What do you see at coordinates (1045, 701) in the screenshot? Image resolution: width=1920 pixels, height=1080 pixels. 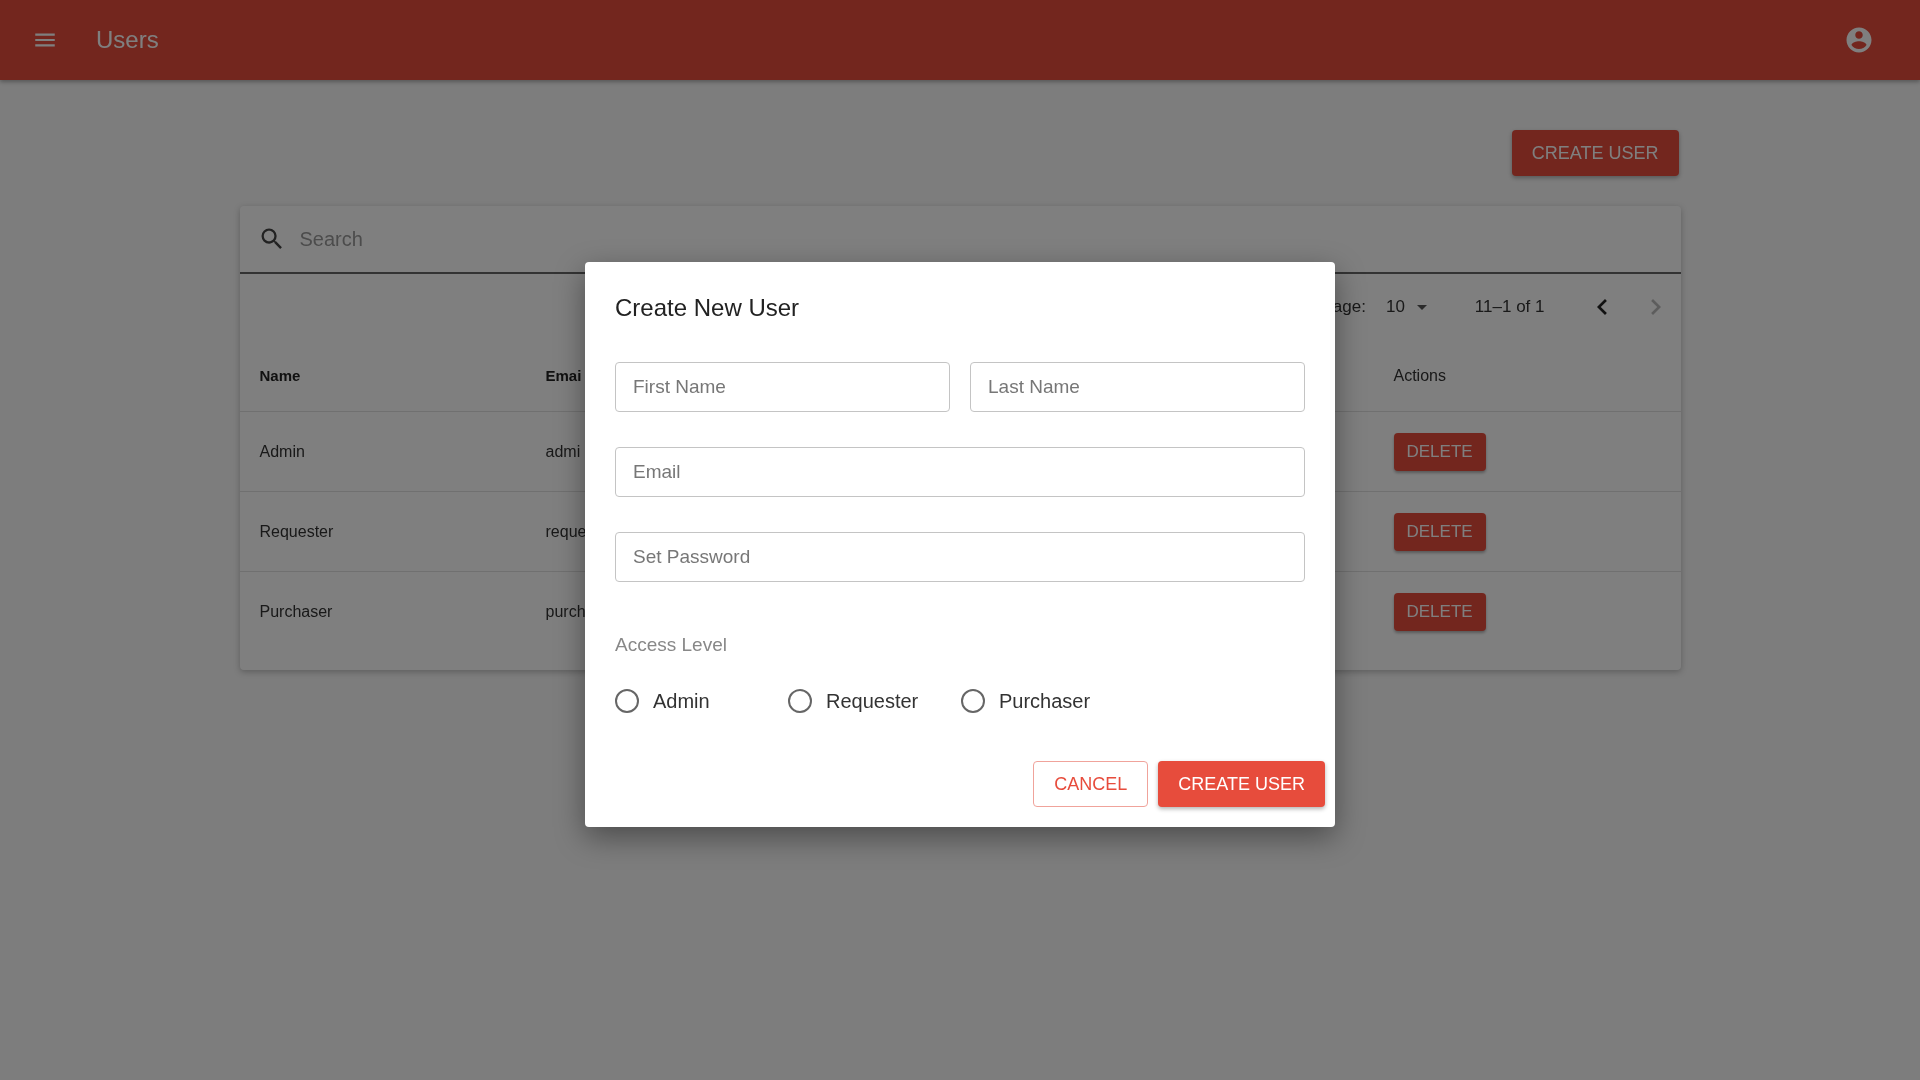 I see `radio-label: Purchaser` at bounding box center [1045, 701].